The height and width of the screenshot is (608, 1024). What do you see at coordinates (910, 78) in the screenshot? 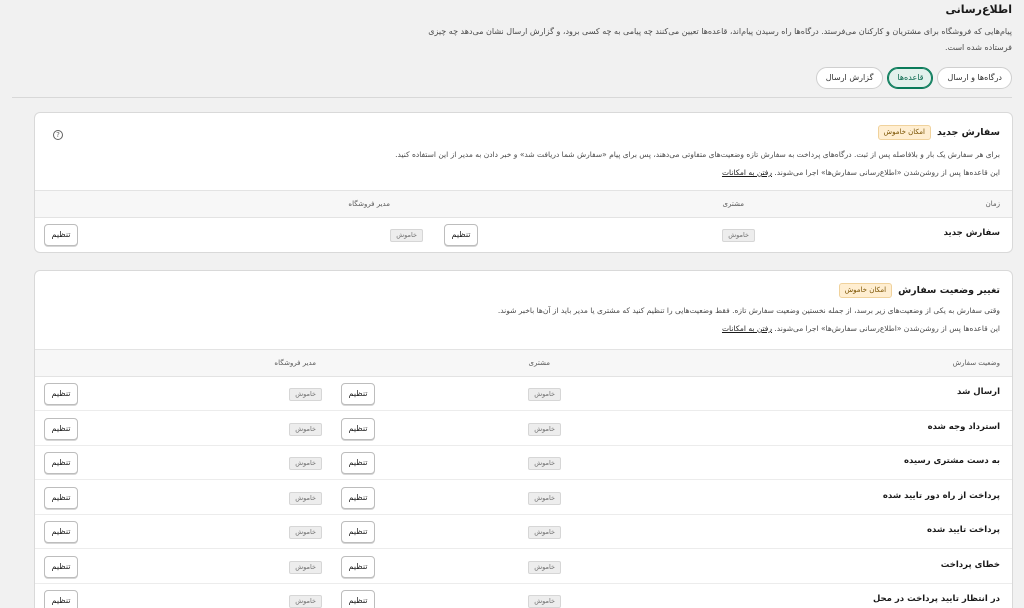
I see `tab-rules: قاعده‌ها` at bounding box center [910, 78].